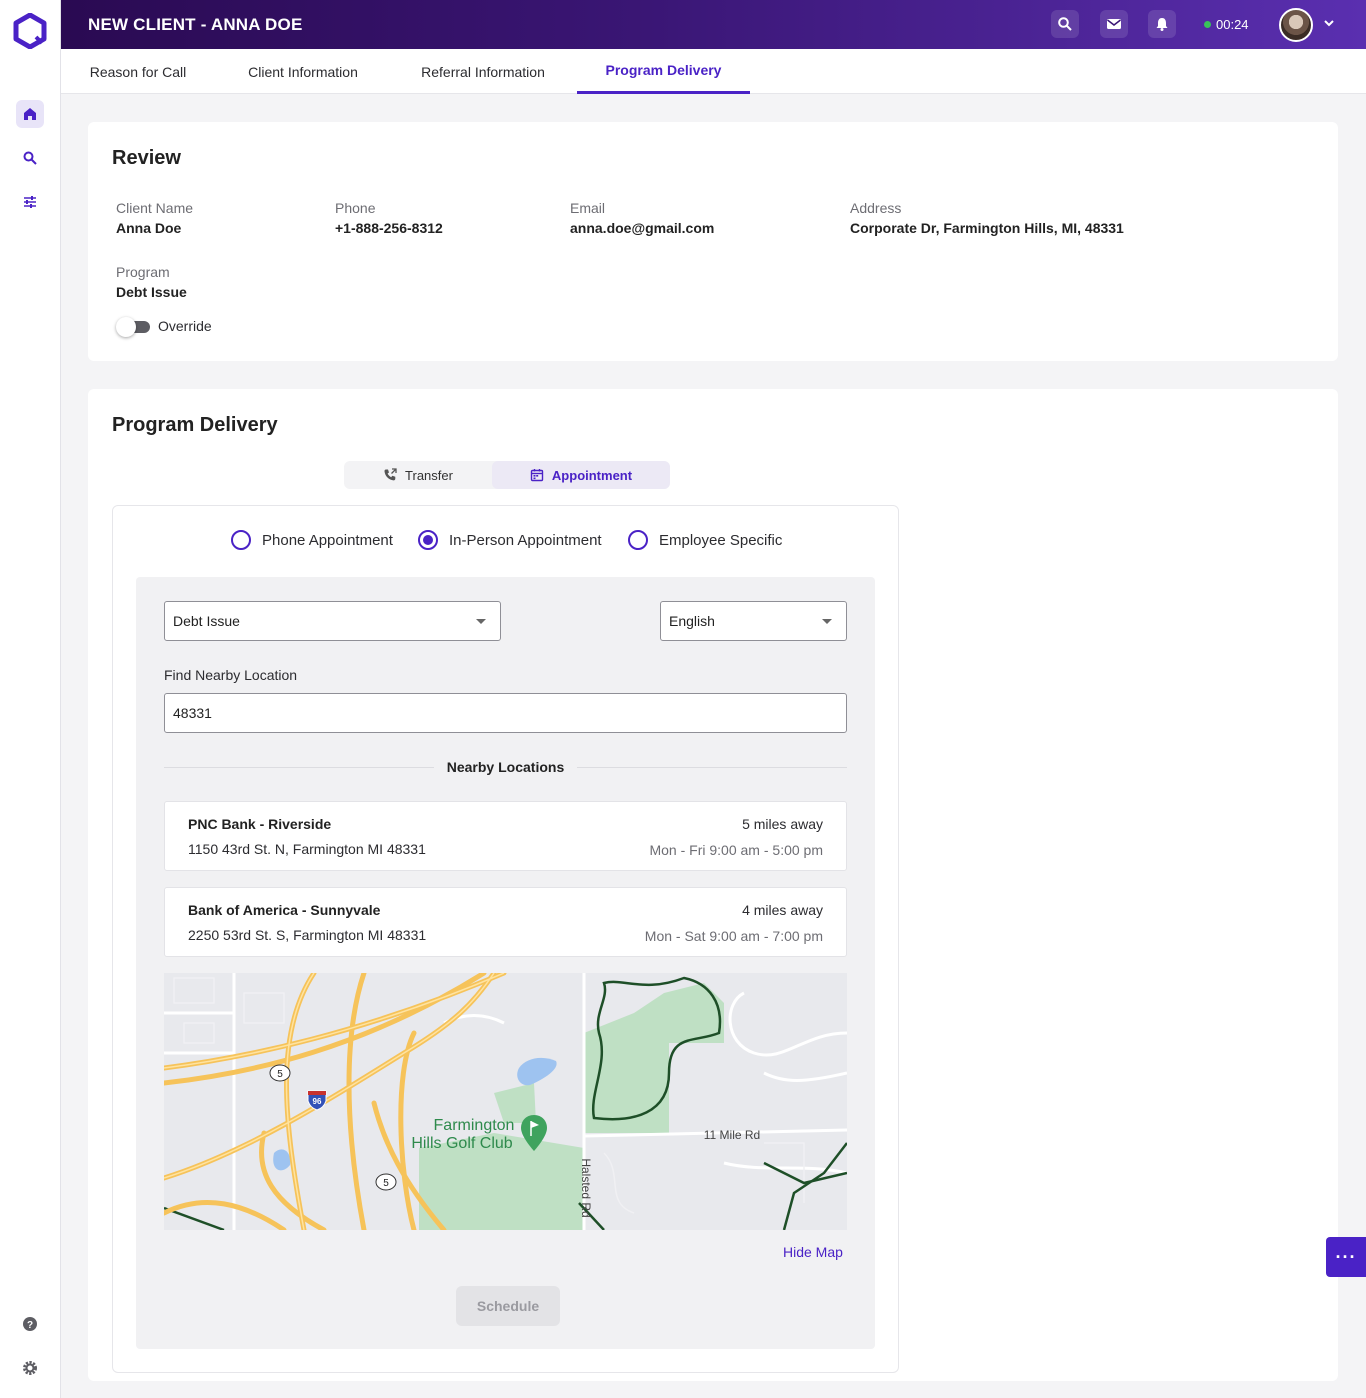 This screenshot has height=1398, width=1366. I want to click on radio-label: In-Person Appointment, so click(525, 540).